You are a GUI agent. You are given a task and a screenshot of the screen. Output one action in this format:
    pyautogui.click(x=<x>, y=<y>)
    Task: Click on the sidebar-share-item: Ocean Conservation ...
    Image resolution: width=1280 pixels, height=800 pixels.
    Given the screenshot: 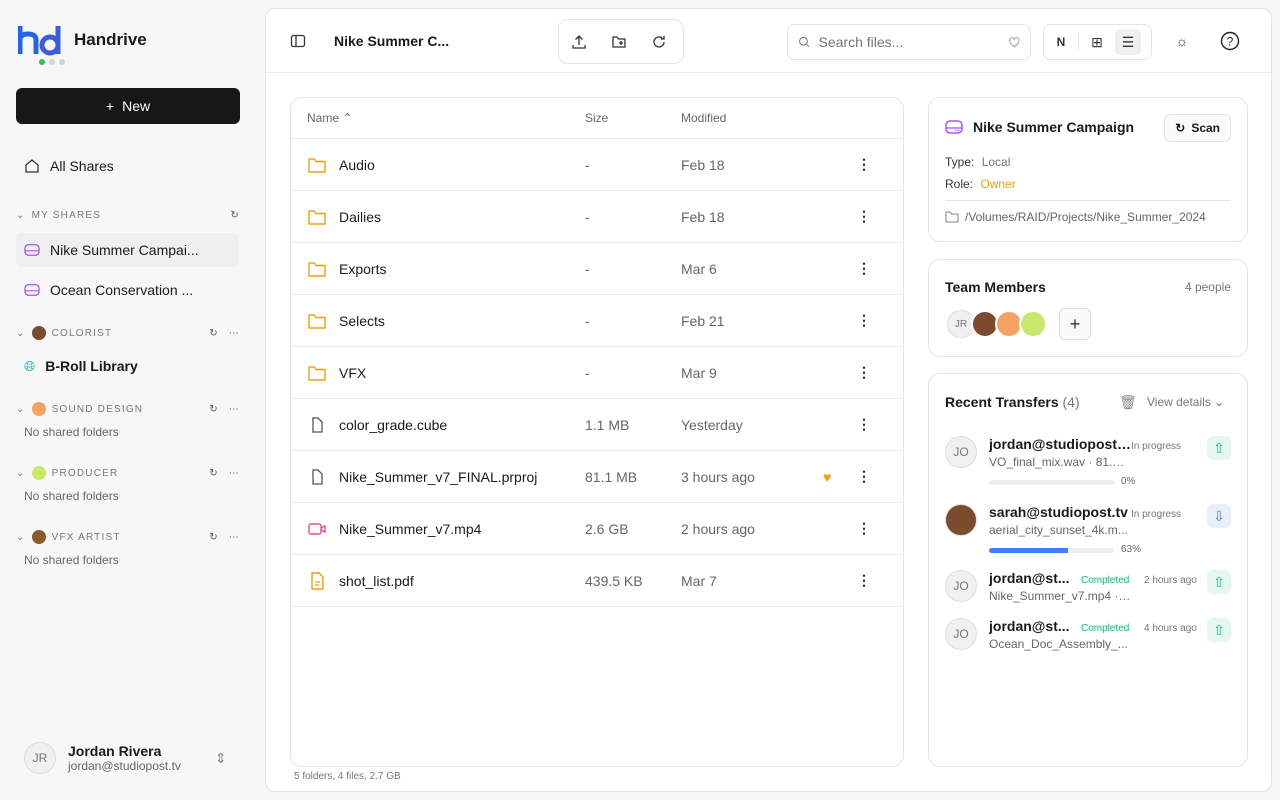 What is the action you would take?
    pyautogui.click(x=127, y=290)
    